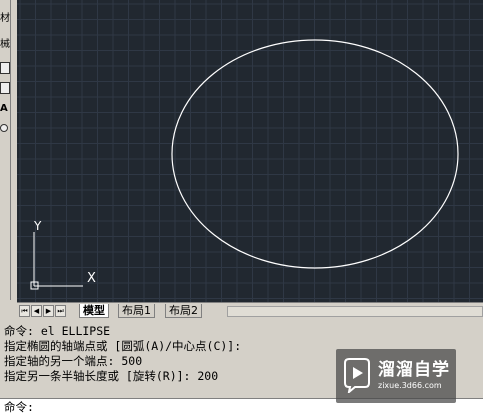 This screenshot has height=416, width=483. Describe the element at coordinates (57, 331) in the screenshot. I see `command-history-line: 命令: el ELLIPSE` at that location.